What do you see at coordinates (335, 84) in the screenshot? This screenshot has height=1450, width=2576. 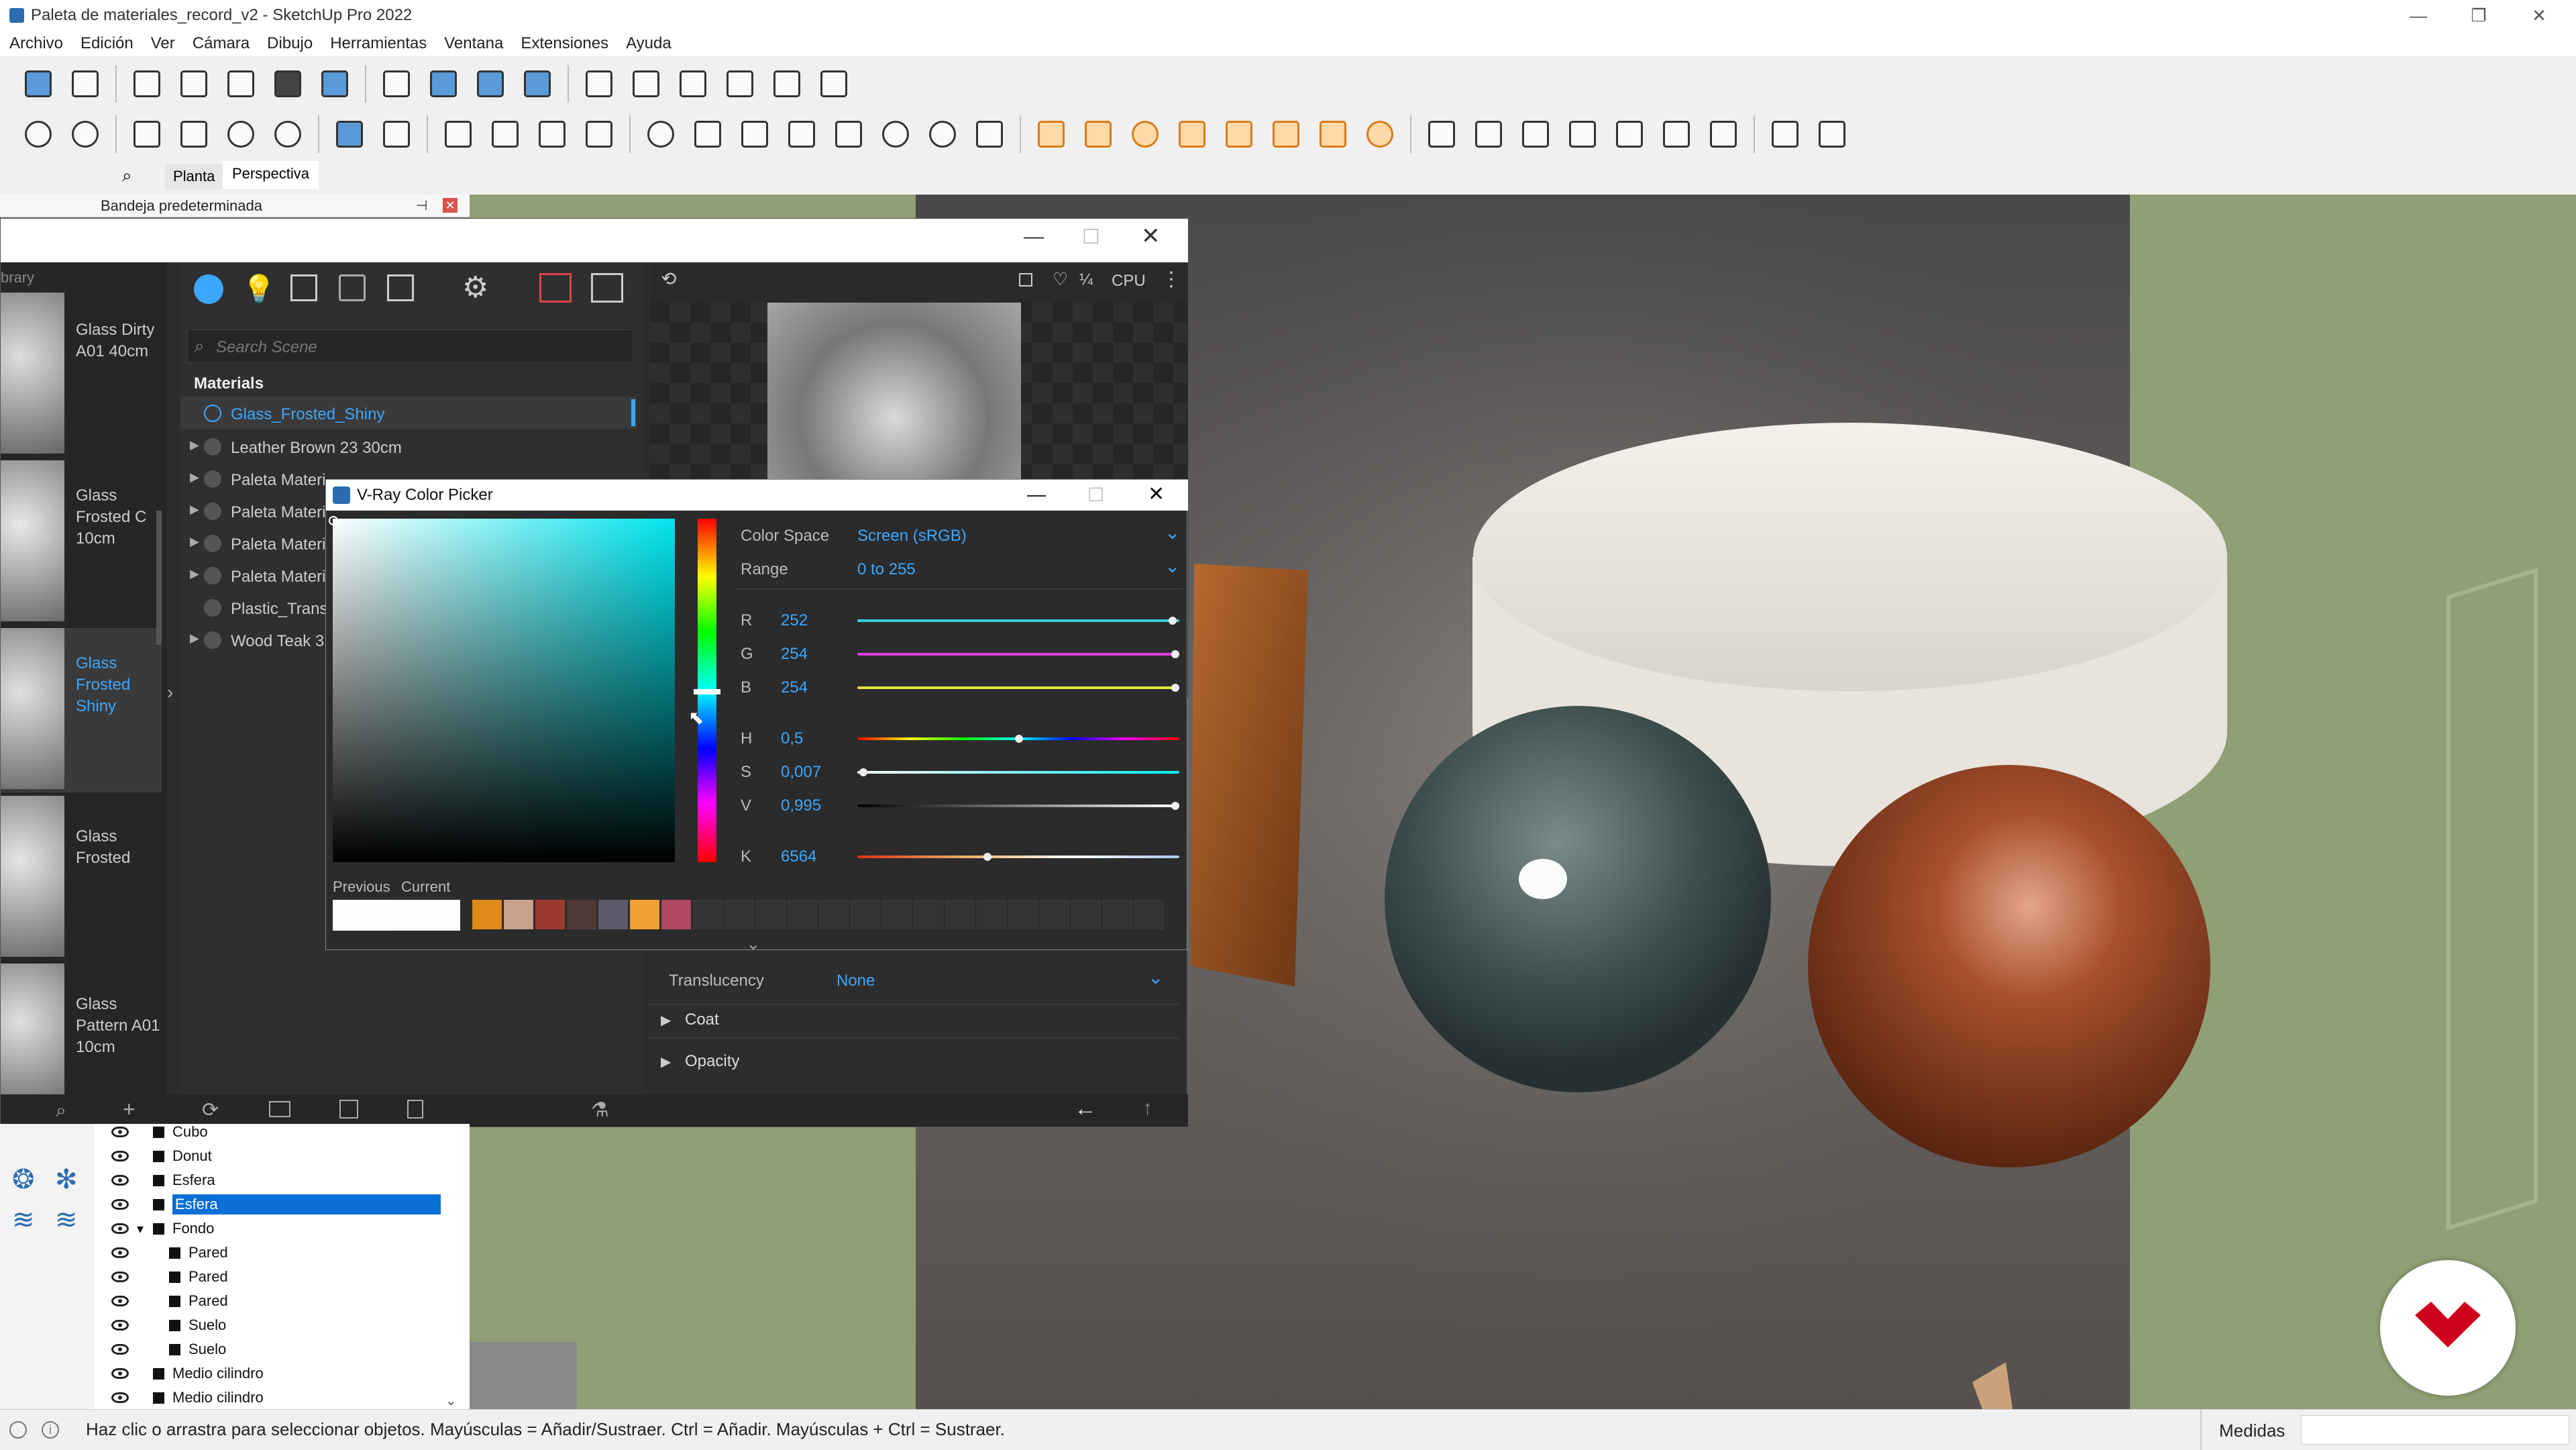 I see `textured-style-icon` at bounding box center [335, 84].